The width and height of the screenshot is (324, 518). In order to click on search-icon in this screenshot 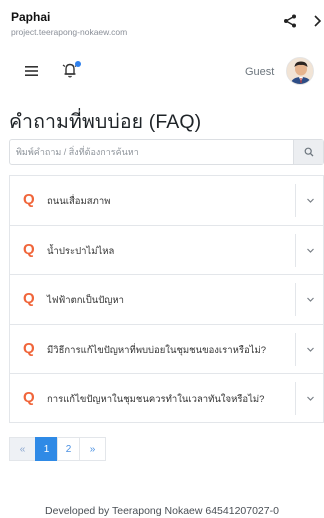, I will do `click(309, 152)`.